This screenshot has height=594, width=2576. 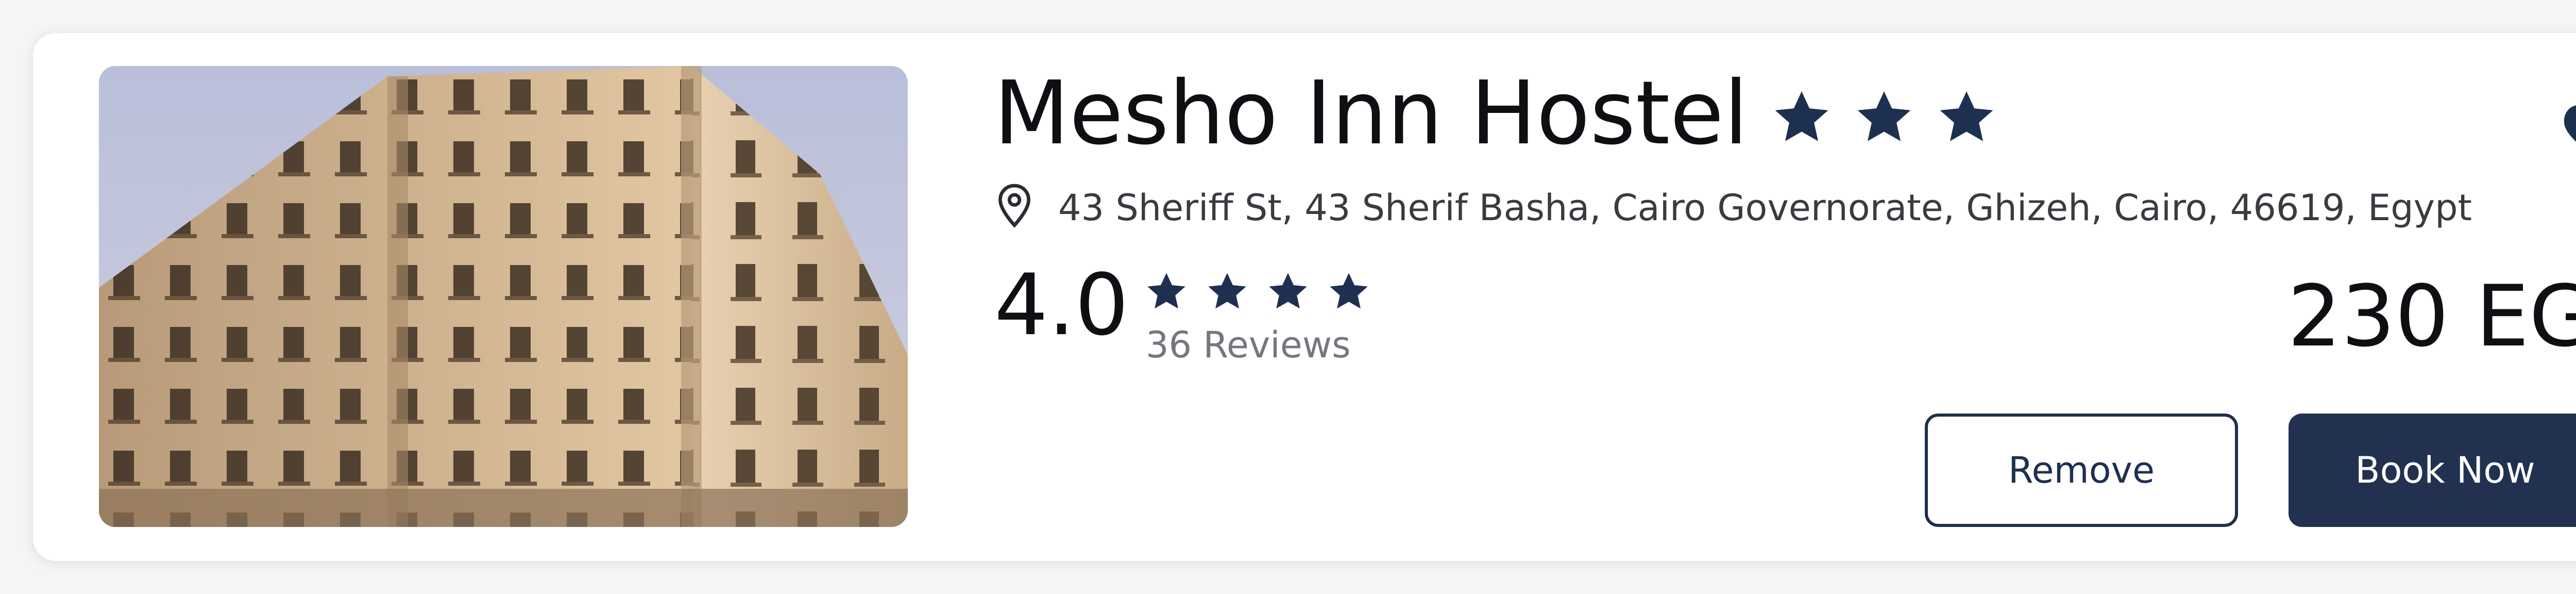 What do you see at coordinates (1257, 291) in the screenshot?
I see `review-star-rating` at bounding box center [1257, 291].